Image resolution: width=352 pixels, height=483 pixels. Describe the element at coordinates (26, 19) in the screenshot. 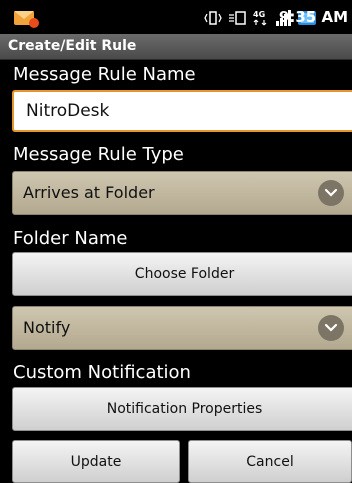

I see `sms-notification-icon` at that location.